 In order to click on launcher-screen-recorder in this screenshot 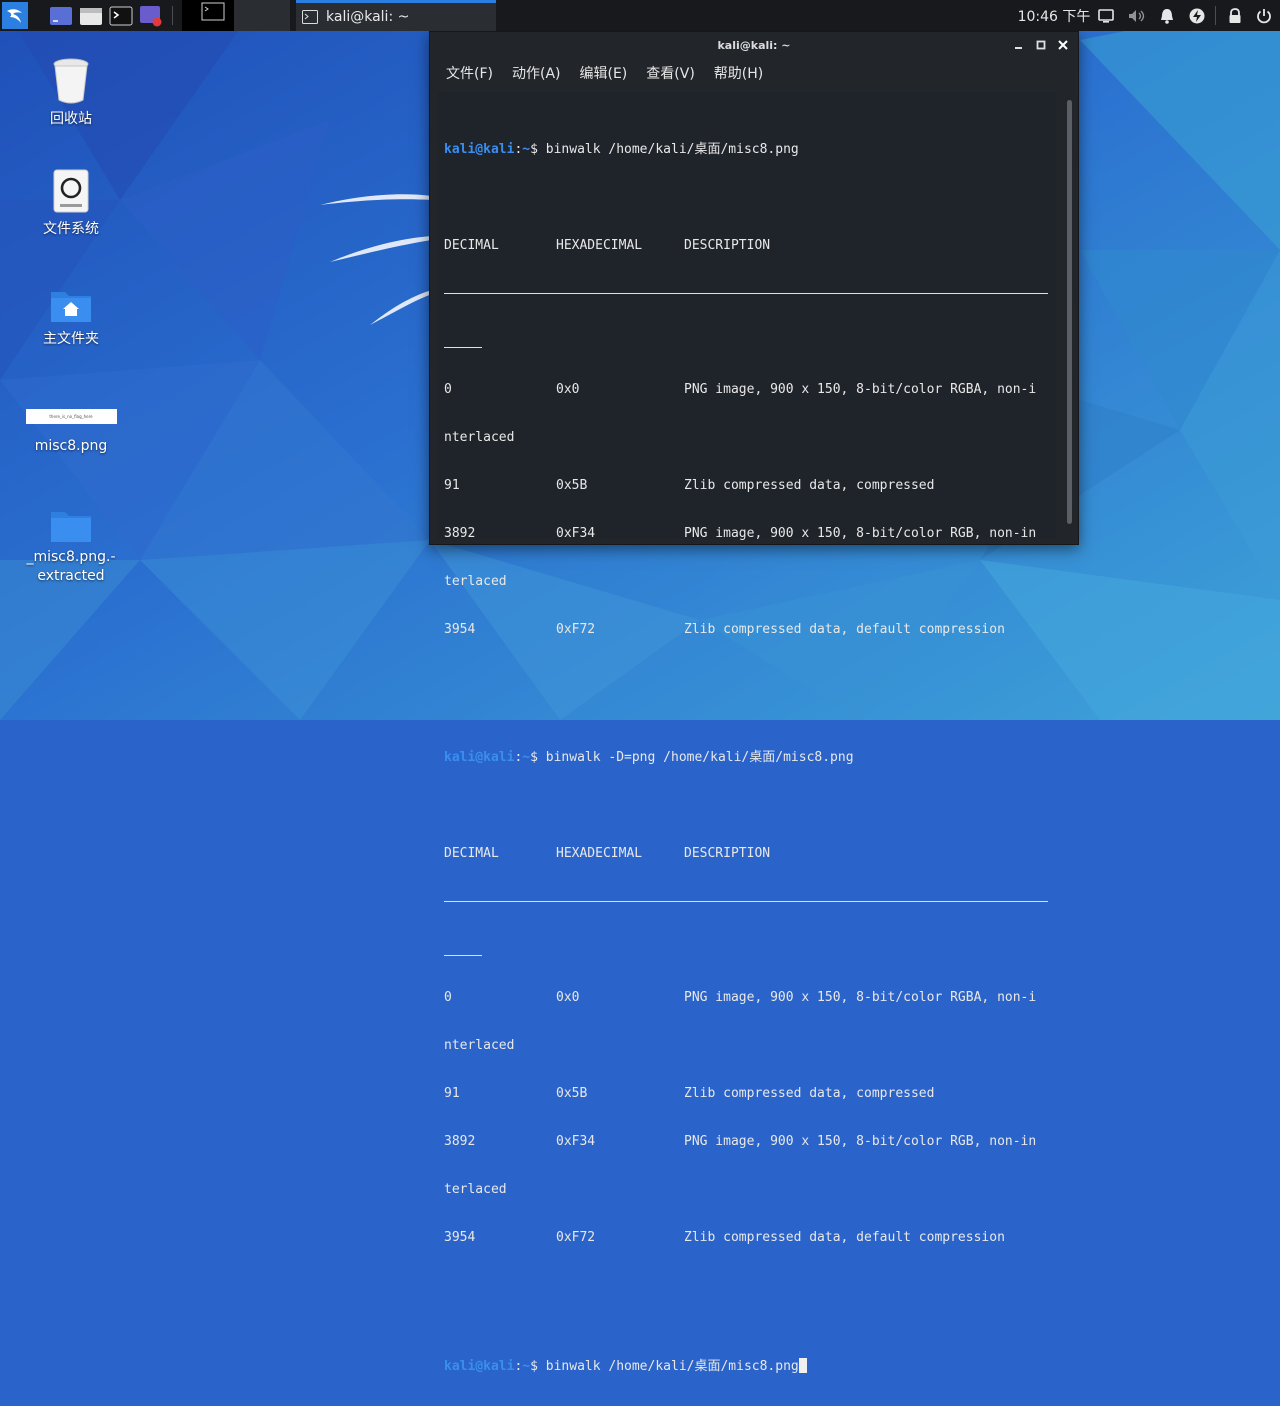, I will do `click(151, 16)`.